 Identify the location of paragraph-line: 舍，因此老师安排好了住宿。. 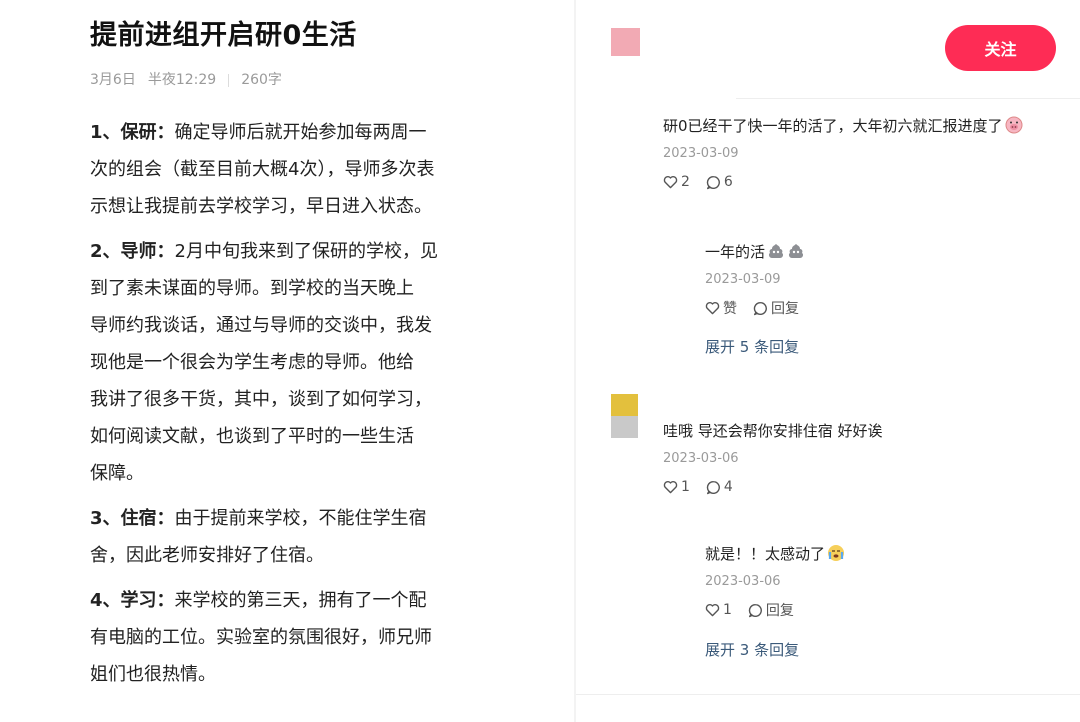
(207, 555).